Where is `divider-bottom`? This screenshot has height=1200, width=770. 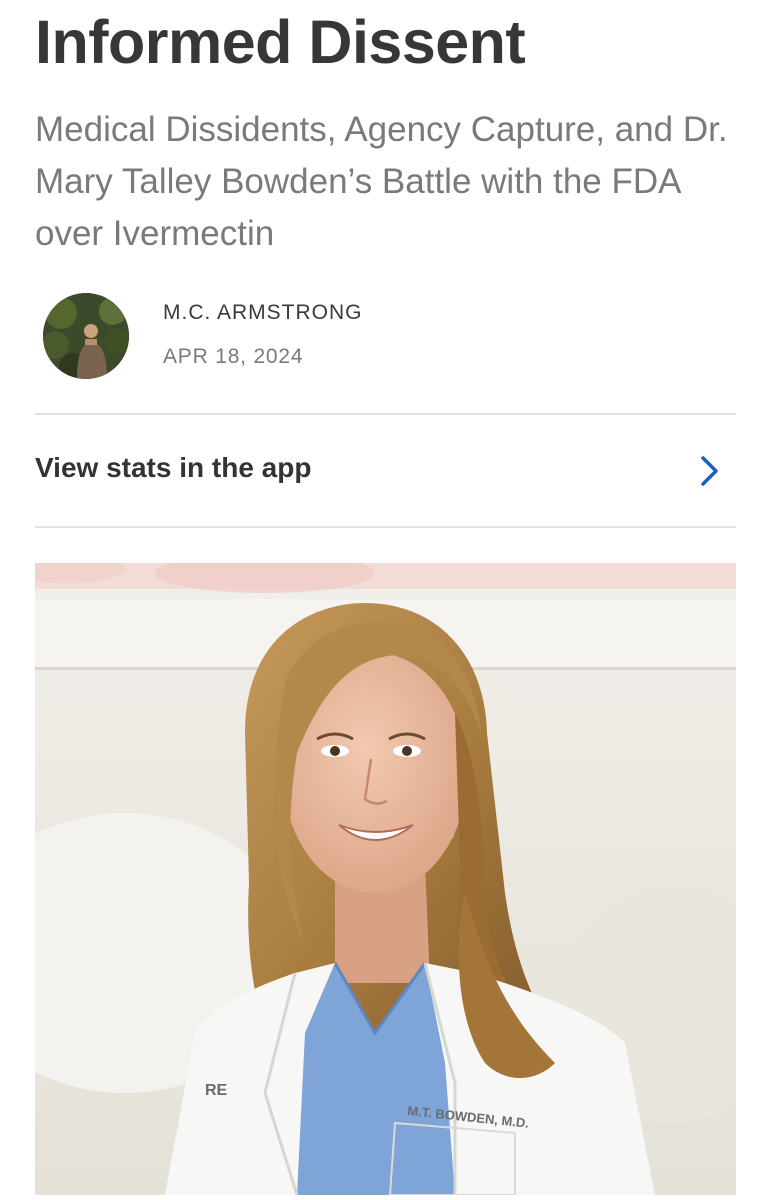
divider-bottom is located at coordinates (385, 527).